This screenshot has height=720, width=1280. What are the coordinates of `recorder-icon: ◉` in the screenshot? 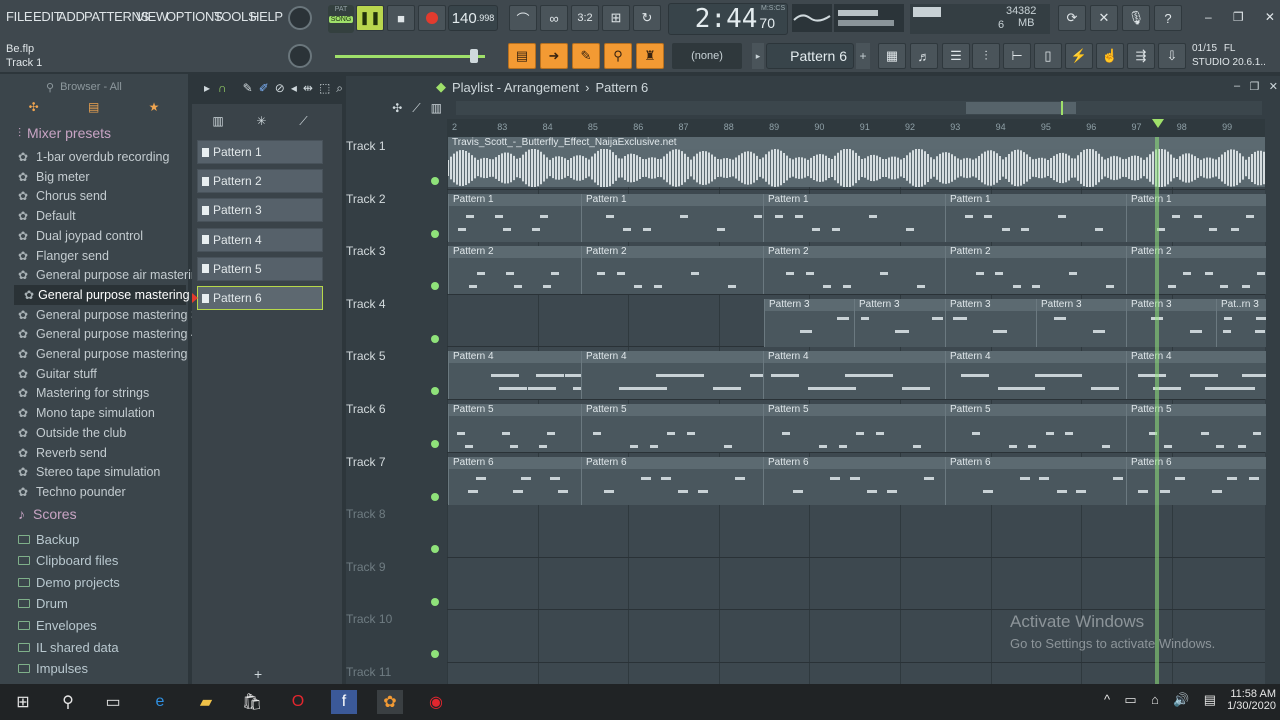 It's located at (436, 702).